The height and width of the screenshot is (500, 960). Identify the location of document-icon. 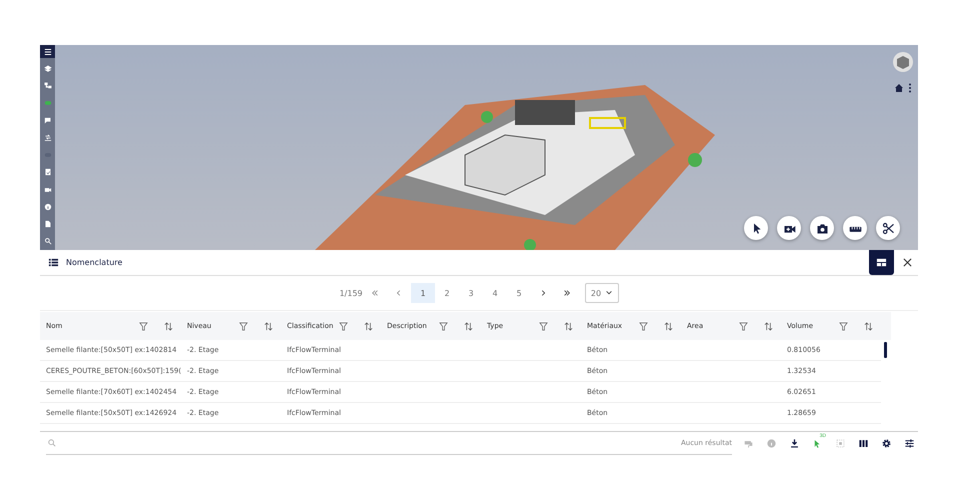
(47, 224).